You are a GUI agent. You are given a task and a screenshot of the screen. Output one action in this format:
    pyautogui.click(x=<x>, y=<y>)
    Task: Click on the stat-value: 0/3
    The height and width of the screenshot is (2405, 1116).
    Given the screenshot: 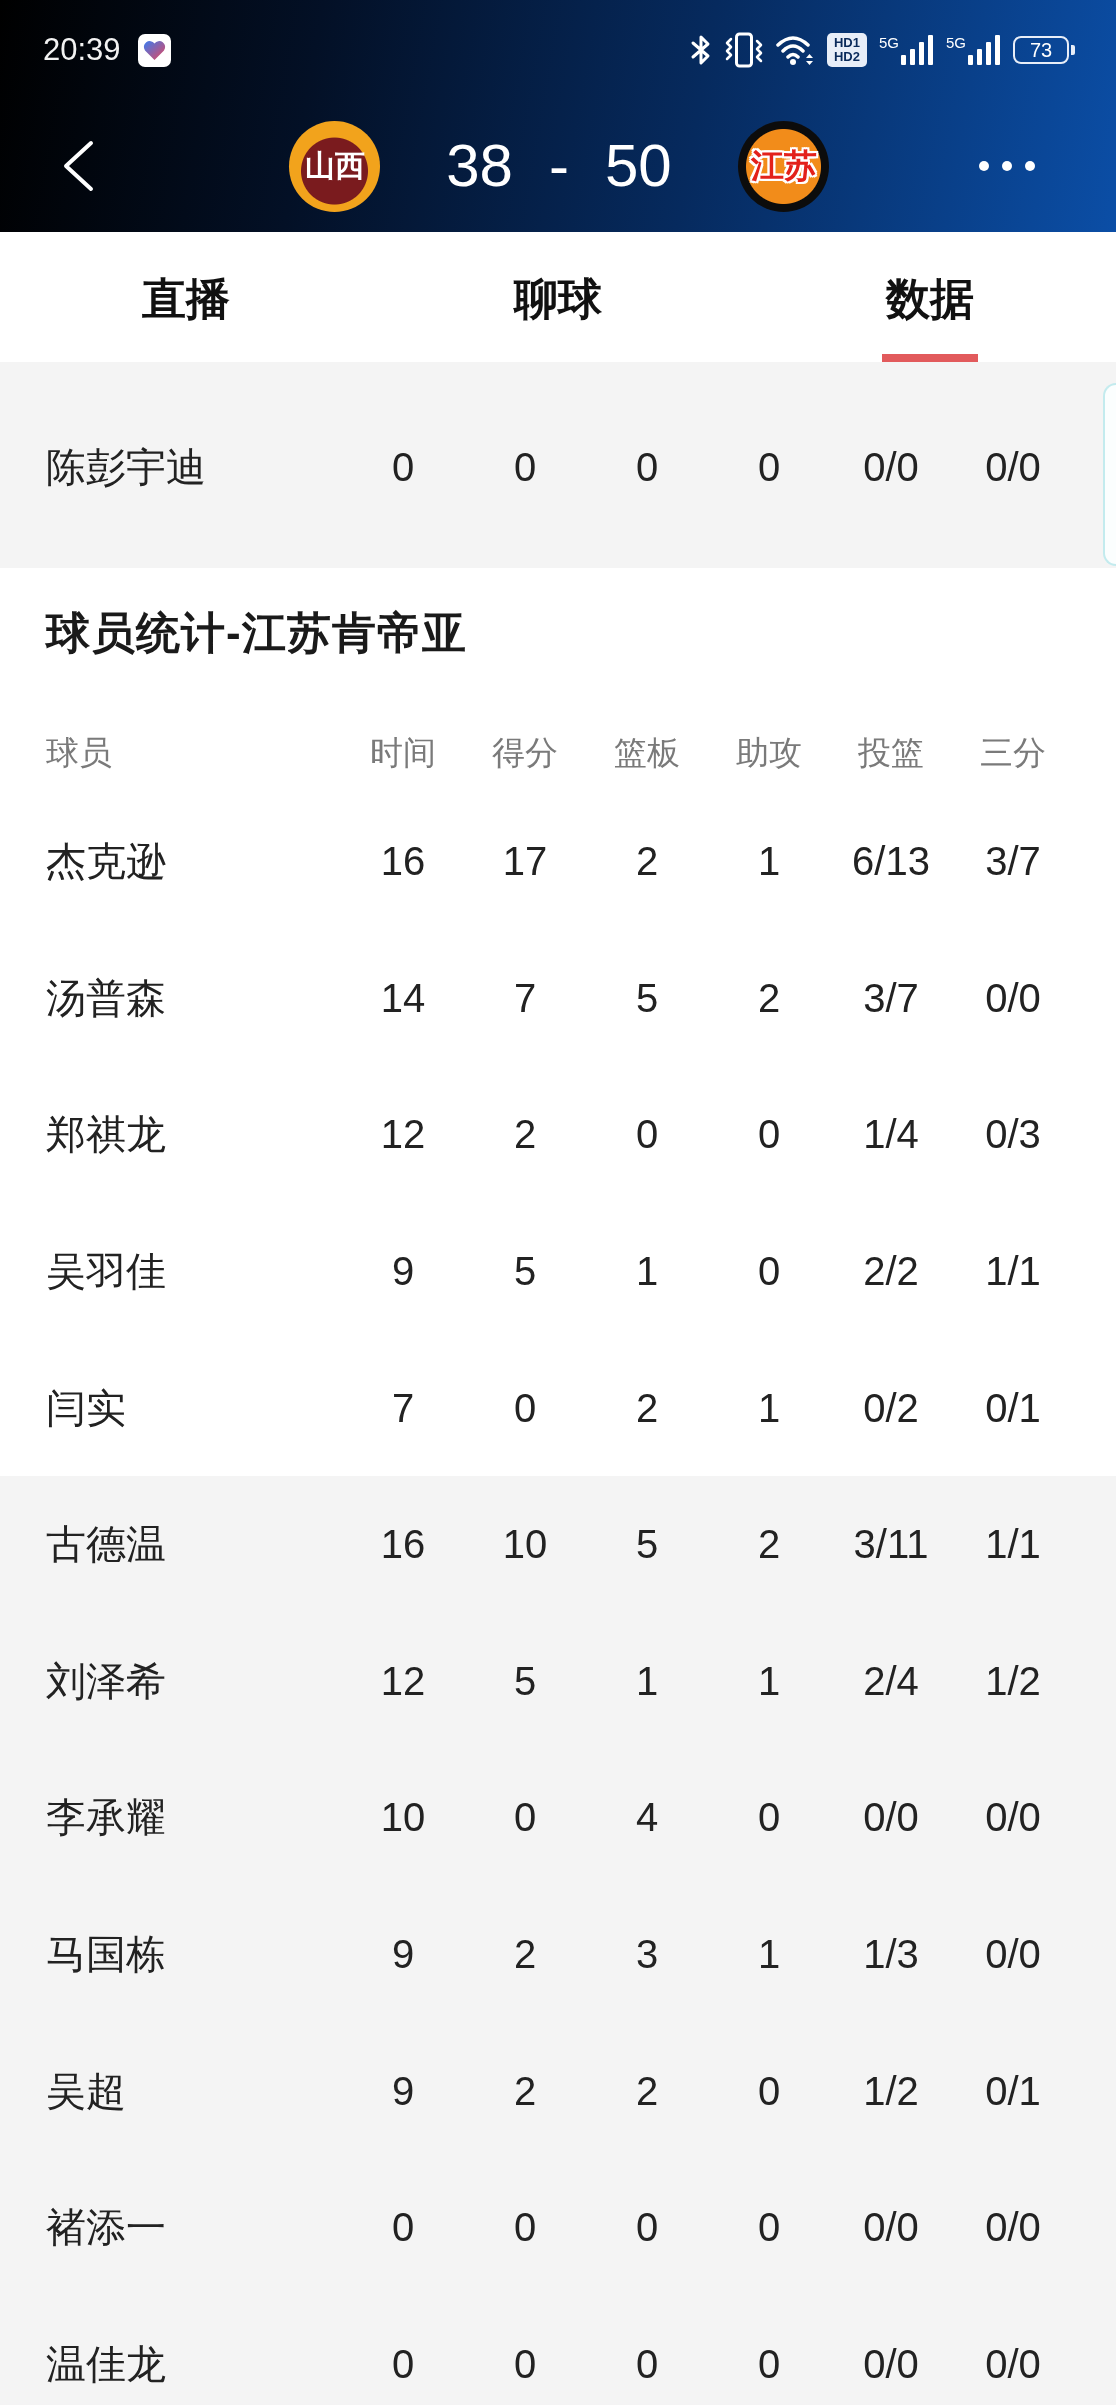 What is the action you would take?
    pyautogui.click(x=1013, y=1134)
    